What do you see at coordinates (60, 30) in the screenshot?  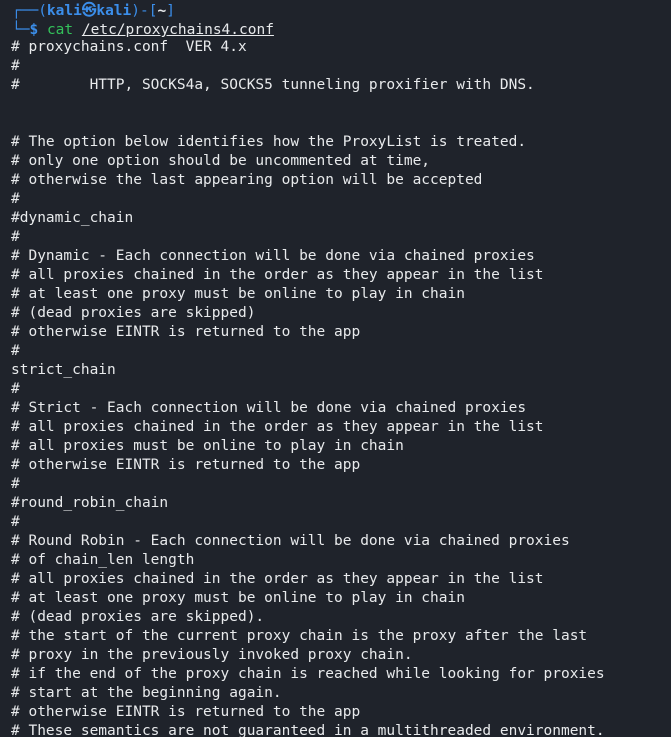 I see `command-name: cat` at bounding box center [60, 30].